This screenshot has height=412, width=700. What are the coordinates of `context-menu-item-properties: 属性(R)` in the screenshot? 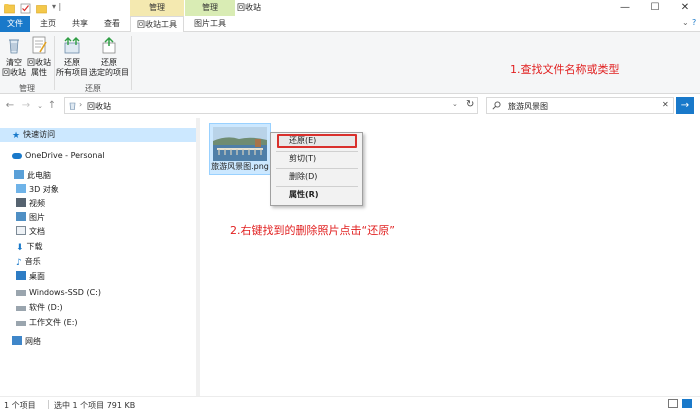 It's located at (303, 195).